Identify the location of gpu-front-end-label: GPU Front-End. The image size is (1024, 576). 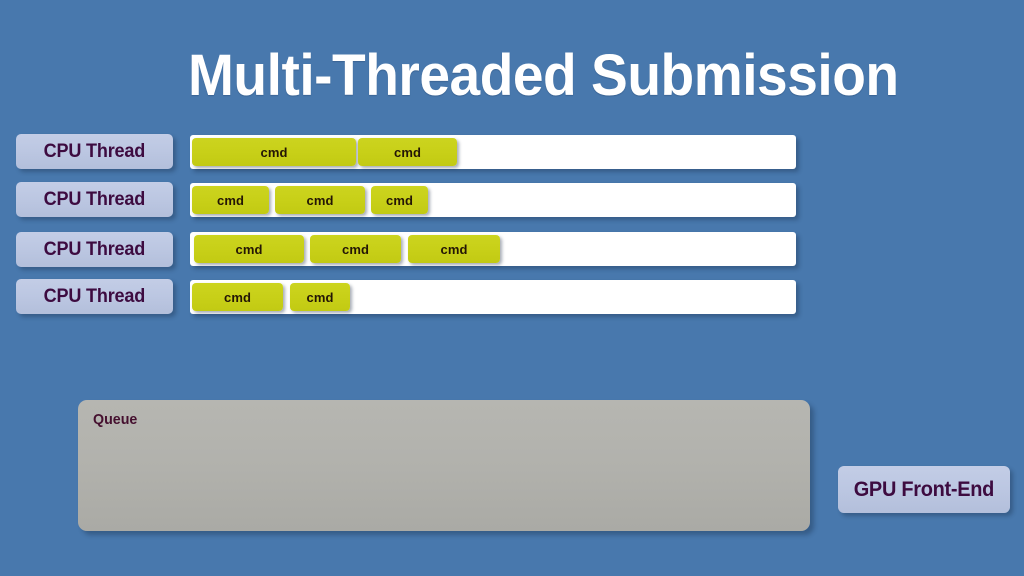
(924, 489).